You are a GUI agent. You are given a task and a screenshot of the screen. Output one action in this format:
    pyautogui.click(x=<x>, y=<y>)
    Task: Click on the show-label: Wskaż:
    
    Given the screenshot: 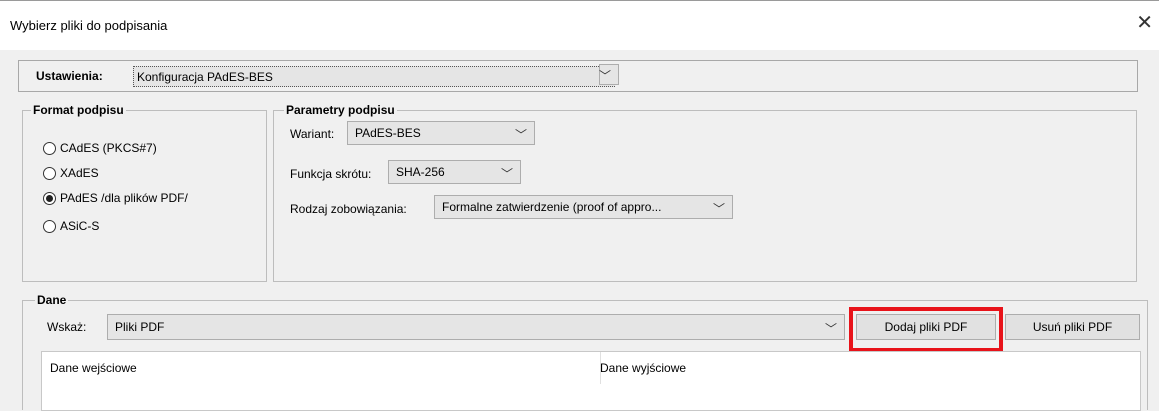 What is the action you would take?
    pyautogui.click(x=67, y=327)
    